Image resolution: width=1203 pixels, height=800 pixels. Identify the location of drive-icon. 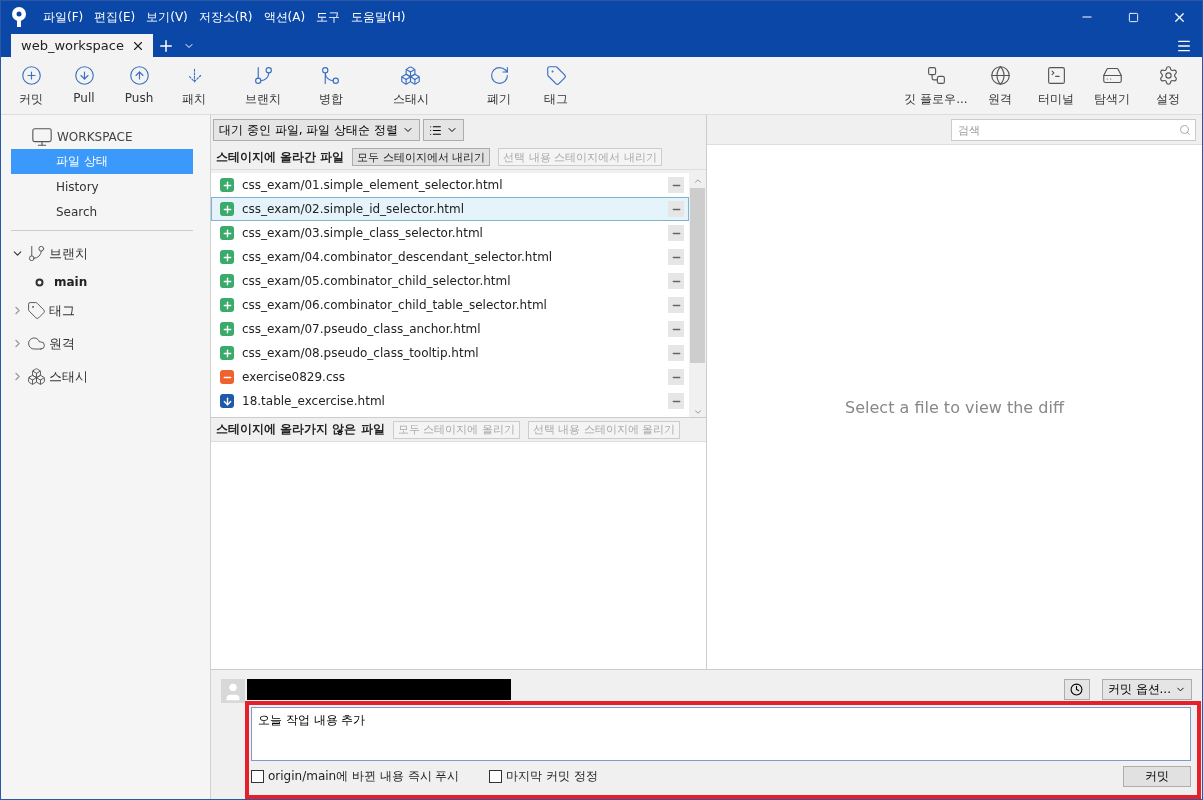
(1112, 75).